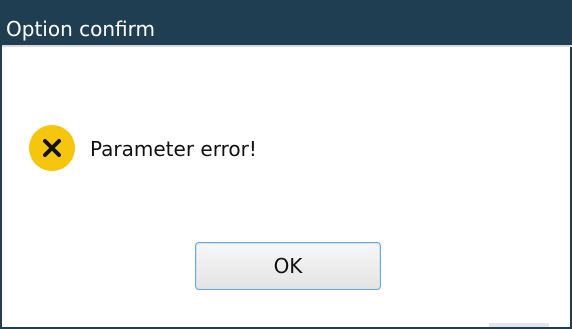 The width and height of the screenshot is (572, 329). I want to click on dialog-title: Option confirm, so click(80, 29).